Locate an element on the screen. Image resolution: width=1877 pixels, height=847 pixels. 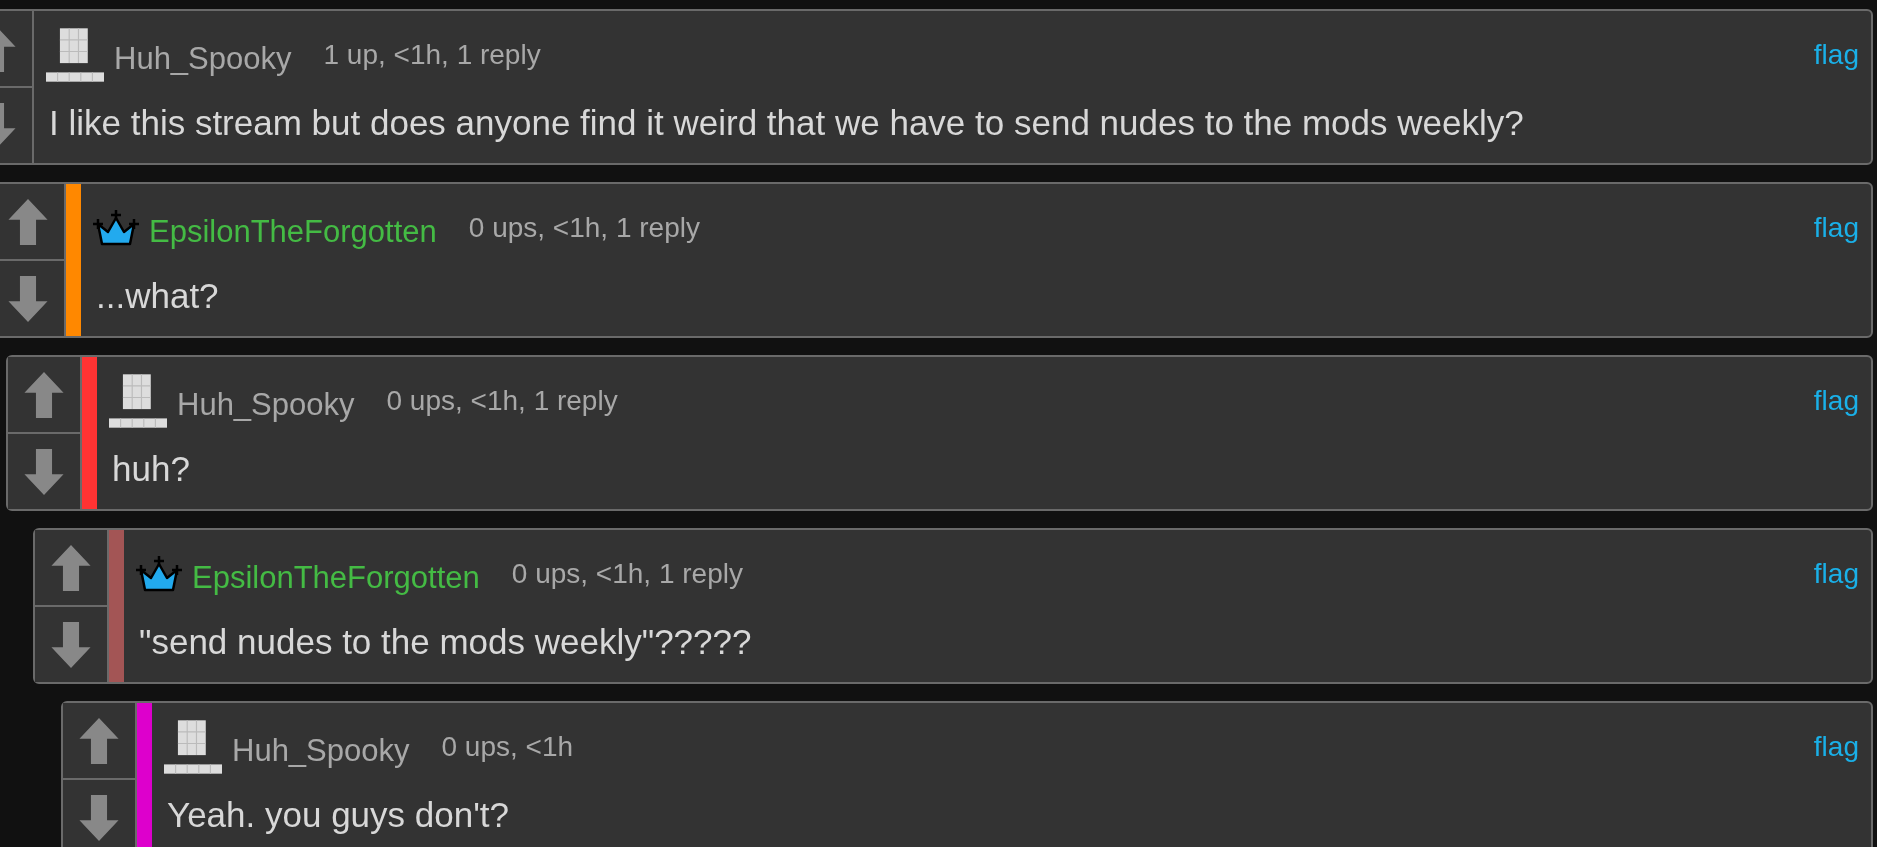
comment-text: Yeah. you guys don't? is located at coordinates (338, 815).